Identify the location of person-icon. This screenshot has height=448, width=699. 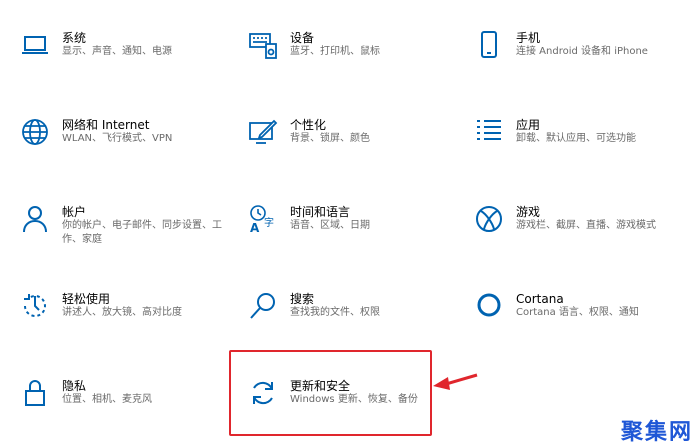
(35, 219).